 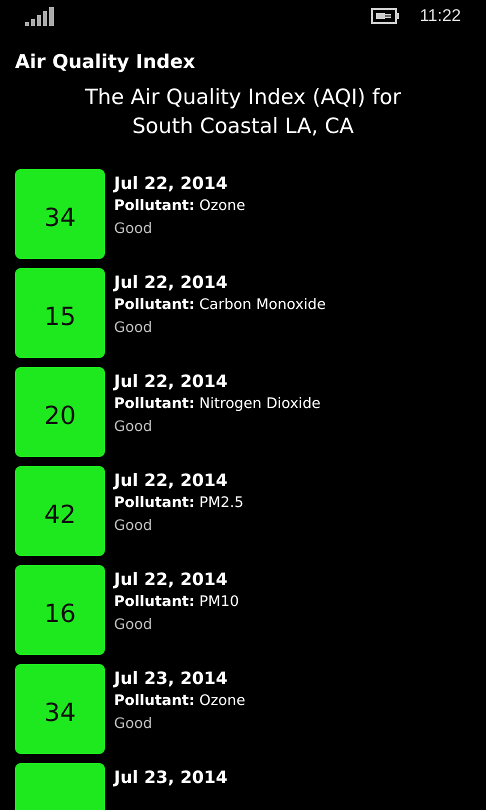 What do you see at coordinates (243, 112) in the screenshot?
I see `page-subtitle: The Air Quality Index (AQI) for South Coastal LA, CA` at bounding box center [243, 112].